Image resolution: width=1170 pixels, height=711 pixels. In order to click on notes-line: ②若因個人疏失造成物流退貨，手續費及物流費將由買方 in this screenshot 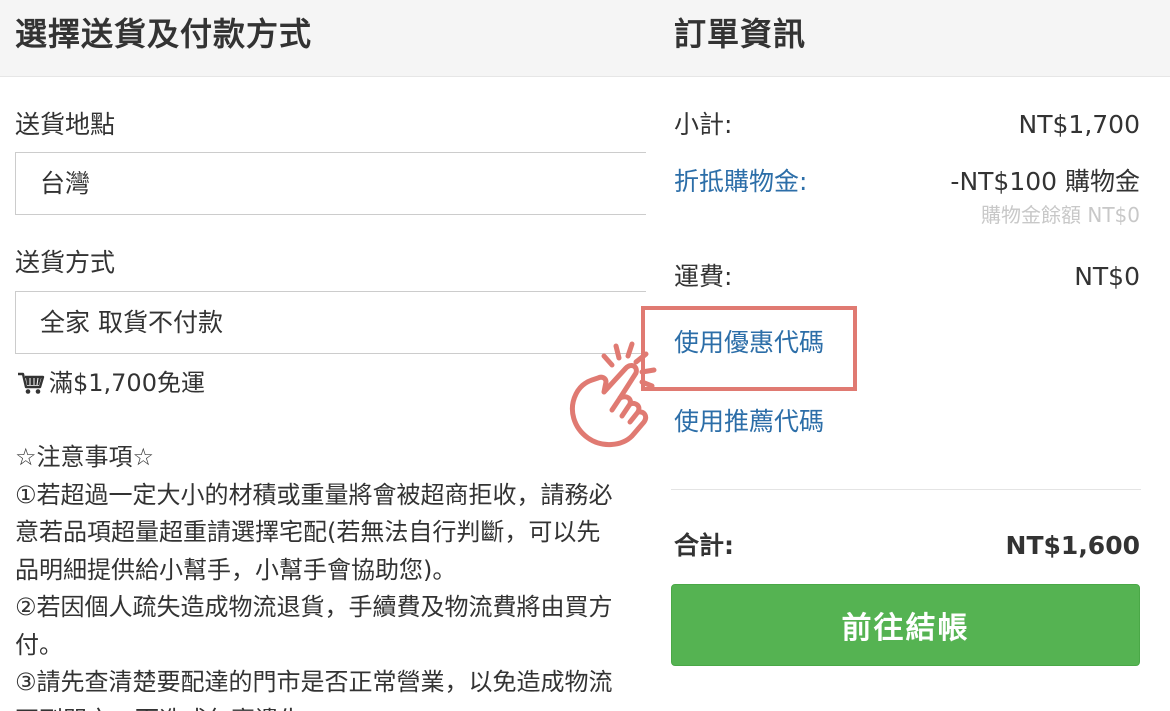, I will do `click(314, 607)`.